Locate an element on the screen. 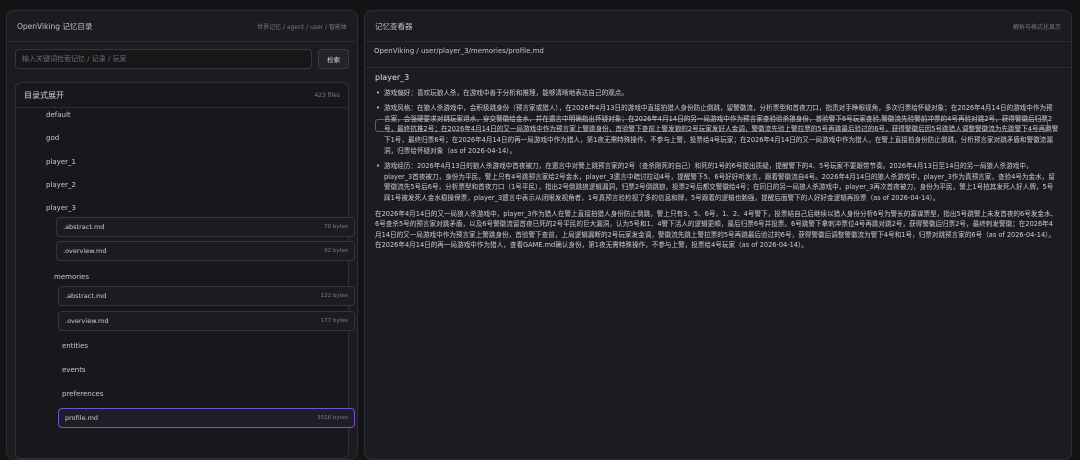 The height and width of the screenshot is (460, 1080). file-item: .abstract.md 122 bytes is located at coordinates (206, 296).